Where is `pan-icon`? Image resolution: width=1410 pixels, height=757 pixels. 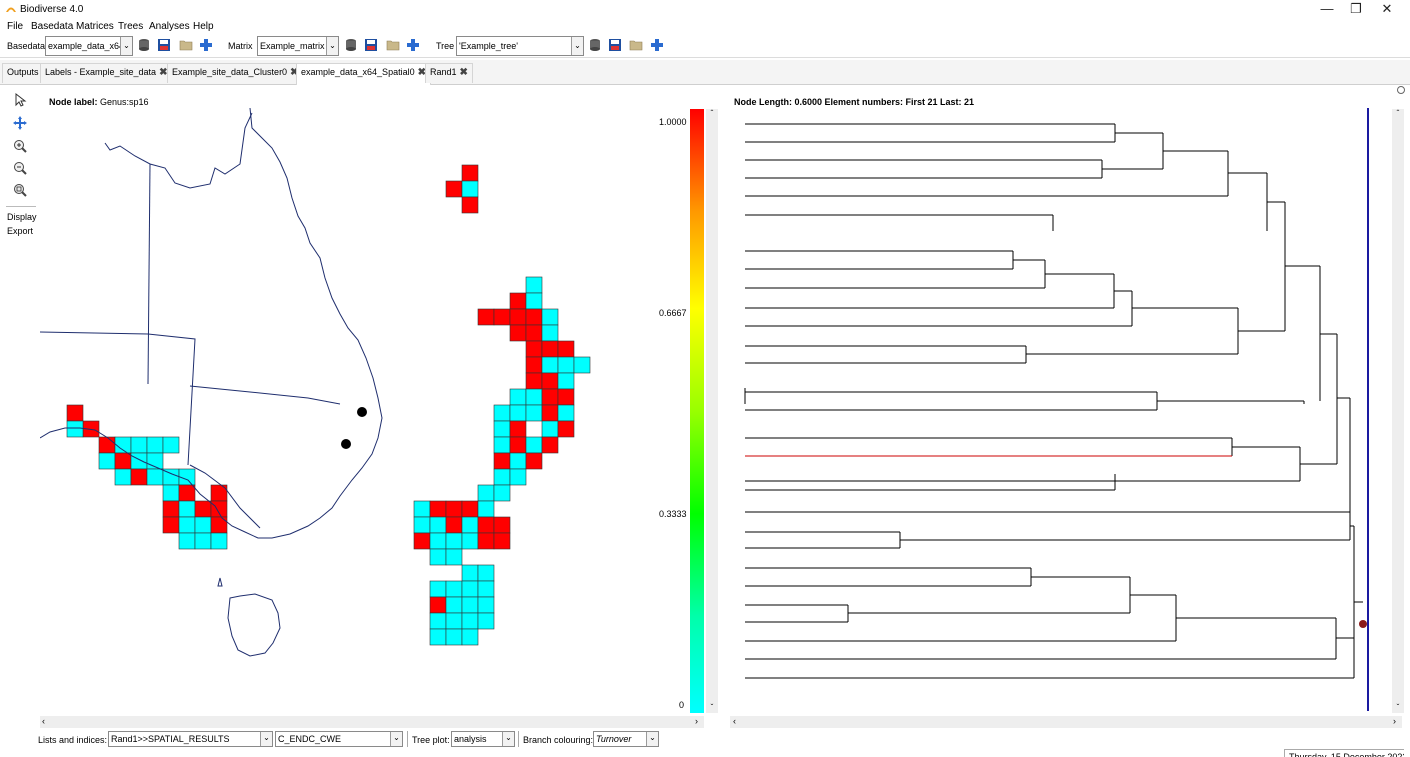
pan-icon is located at coordinates (20, 123).